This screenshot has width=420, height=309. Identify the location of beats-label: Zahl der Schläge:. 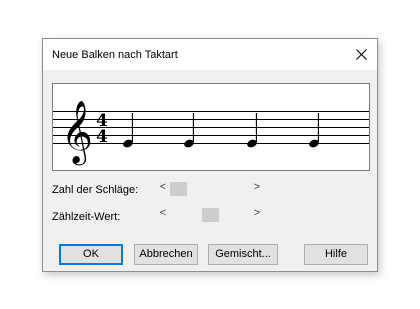
(95, 190).